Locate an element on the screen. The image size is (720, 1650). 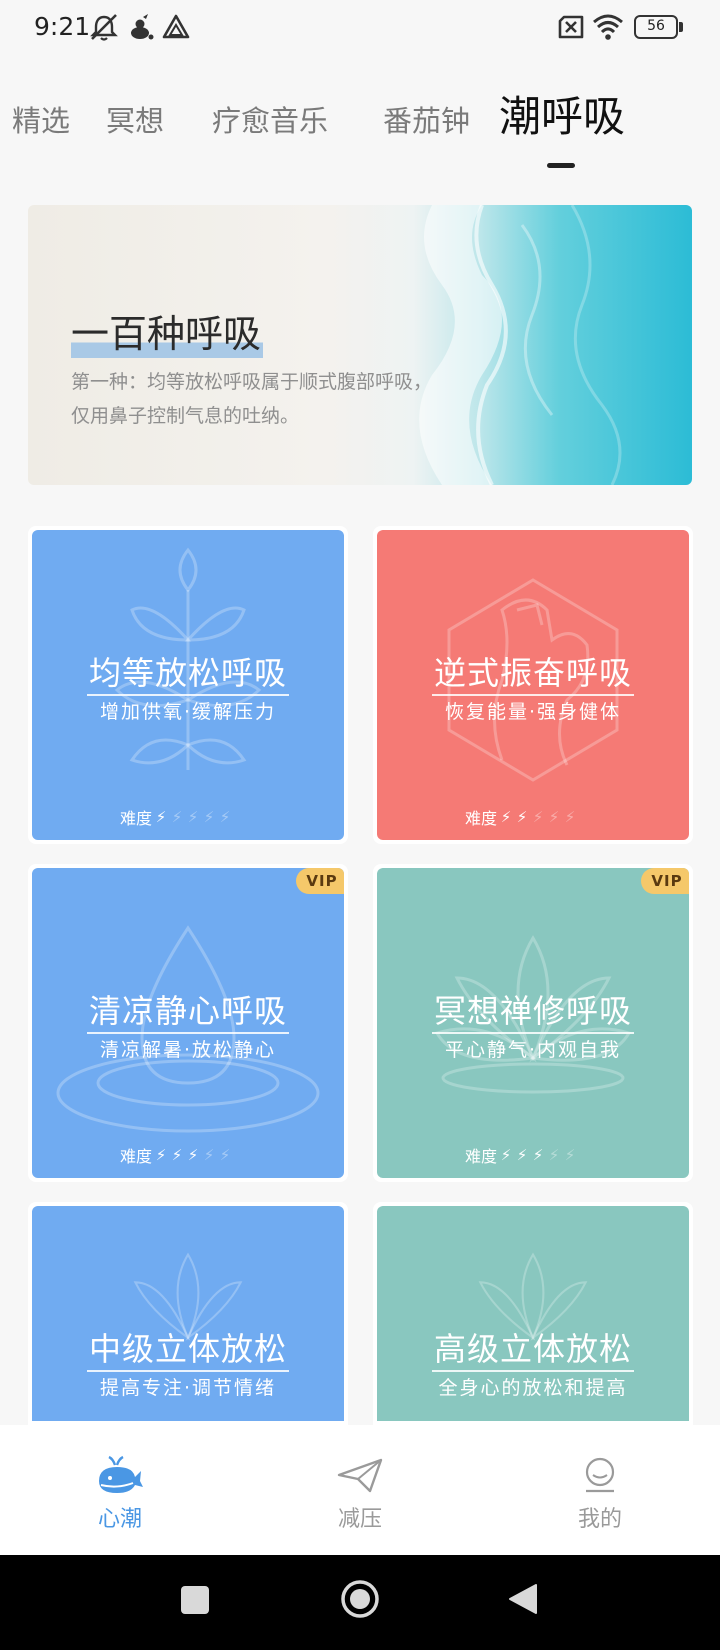
status-bar: 9:21 56 is located at coordinates (360, 28).